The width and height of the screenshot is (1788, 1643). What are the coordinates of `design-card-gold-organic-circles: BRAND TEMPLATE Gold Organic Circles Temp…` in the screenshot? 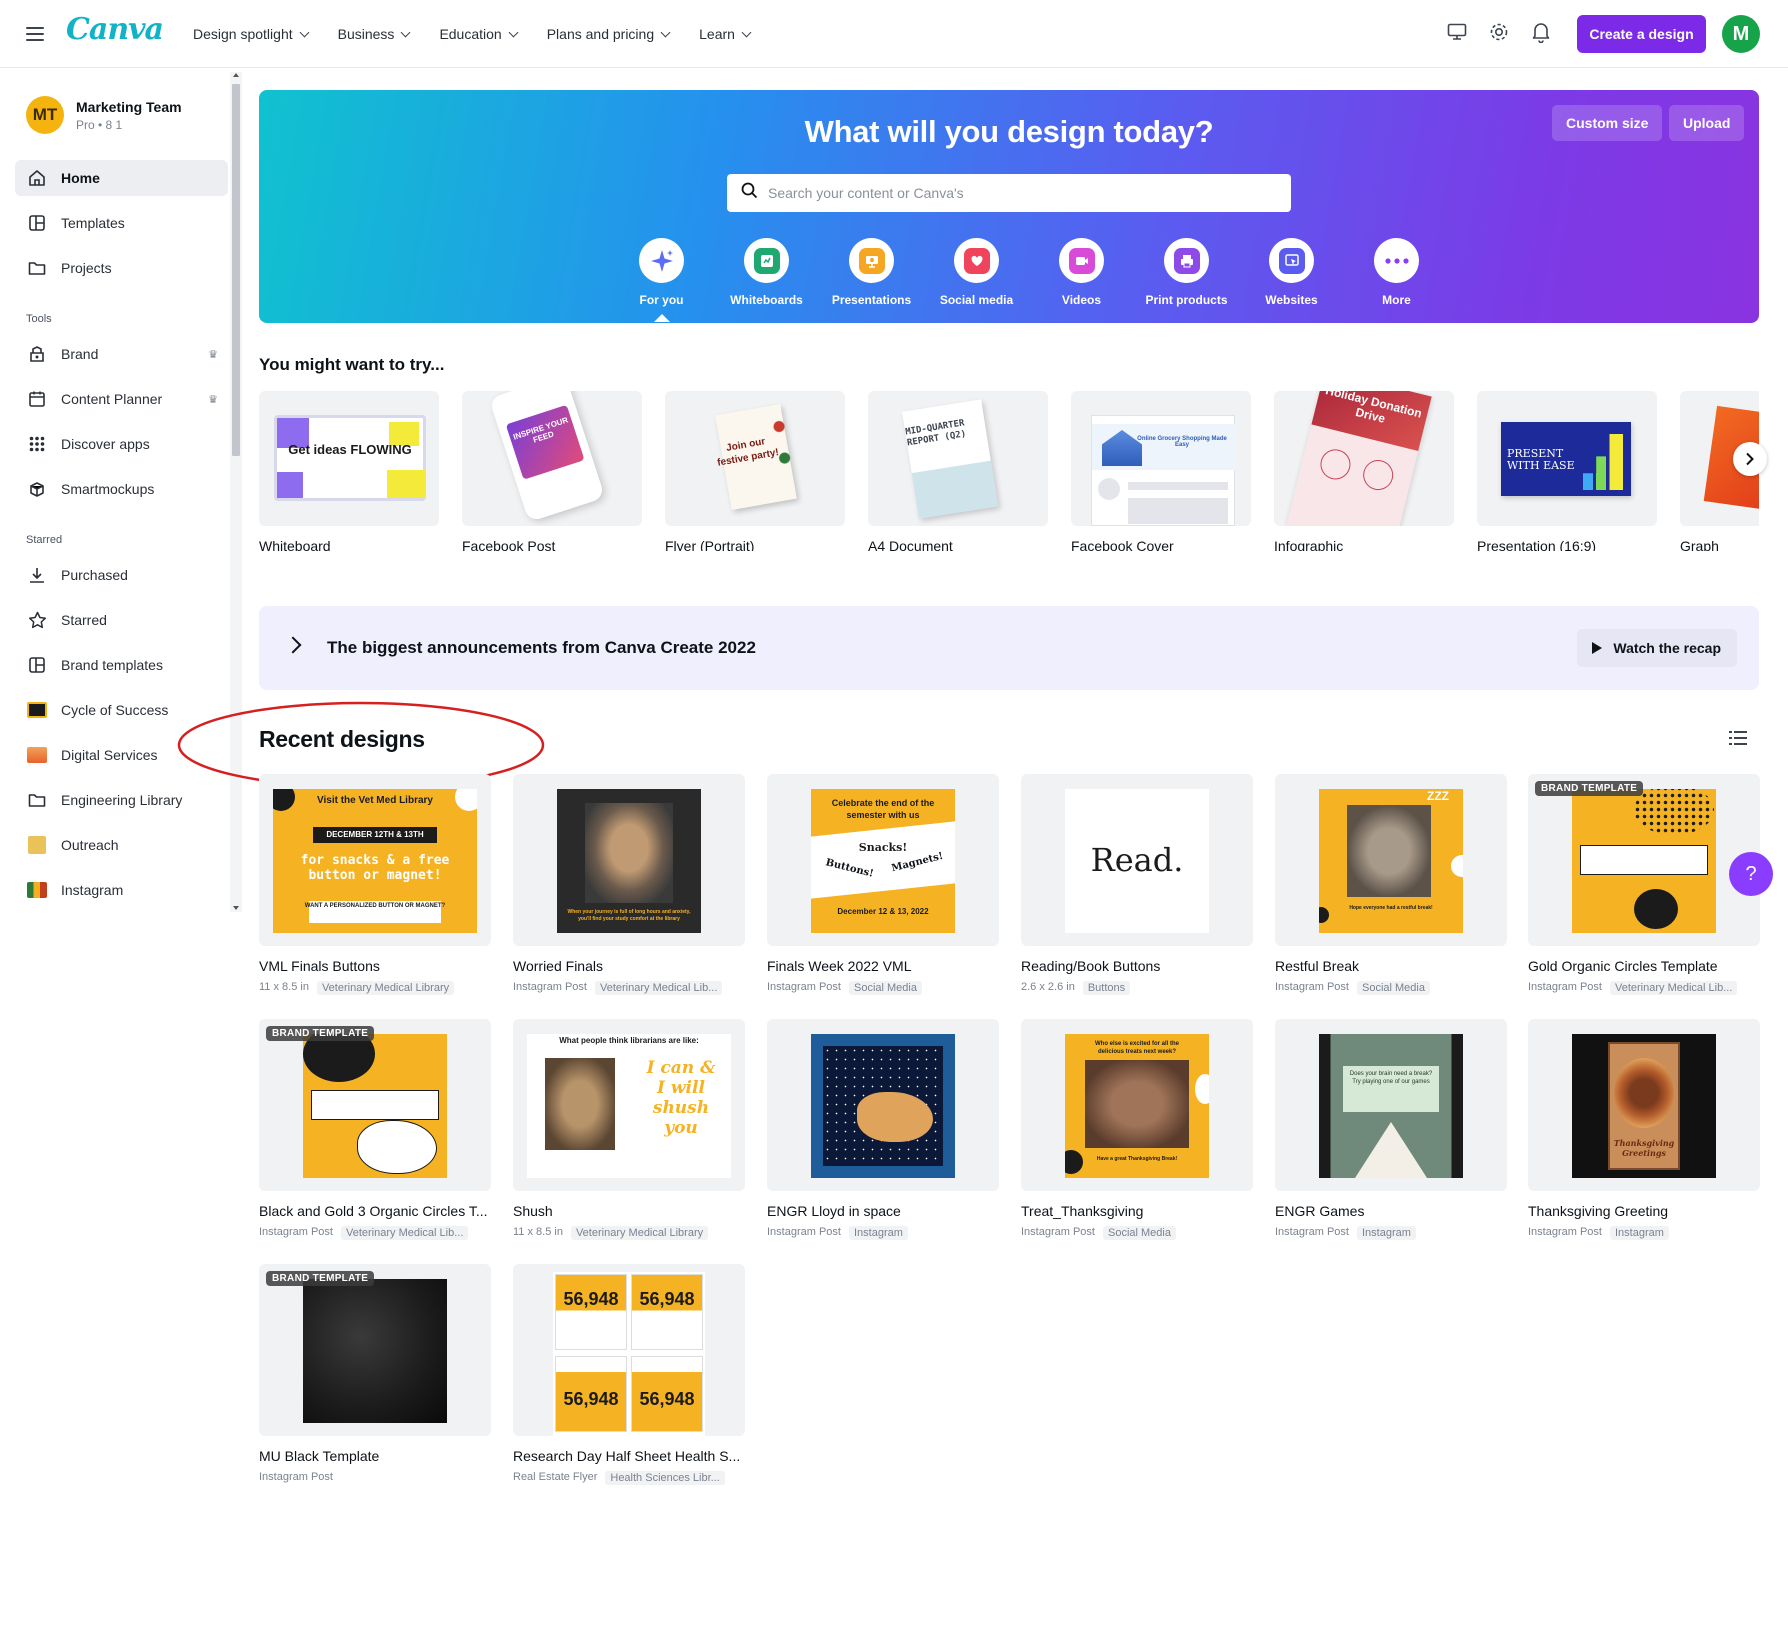 It's located at (1644, 884).